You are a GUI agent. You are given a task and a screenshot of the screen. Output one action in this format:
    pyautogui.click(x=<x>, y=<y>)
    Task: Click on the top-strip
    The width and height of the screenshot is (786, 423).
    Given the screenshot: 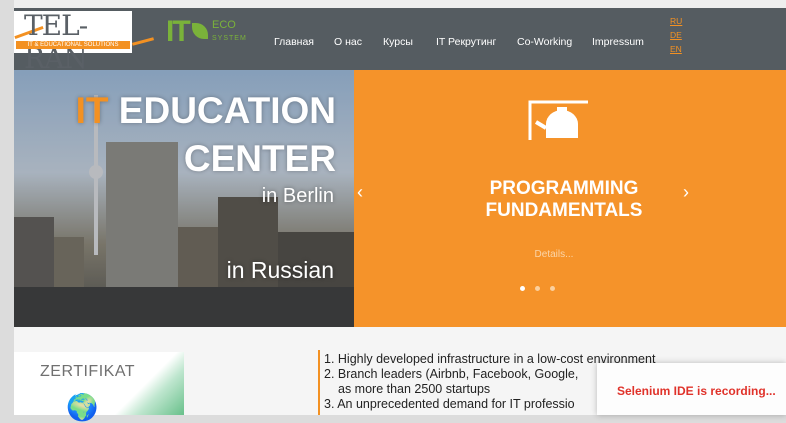 What is the action you would take?
    pyautogui.click(x=400, y=4)
    